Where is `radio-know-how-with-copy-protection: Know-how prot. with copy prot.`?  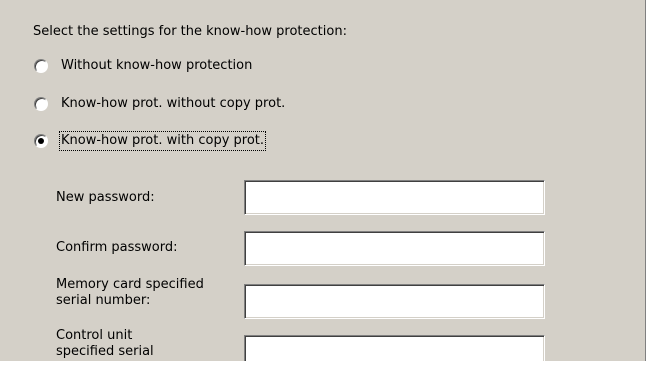
radio-know-how-with-copy-protection: Know-how prot. with copy prot. is located at coordinates (150, 141).